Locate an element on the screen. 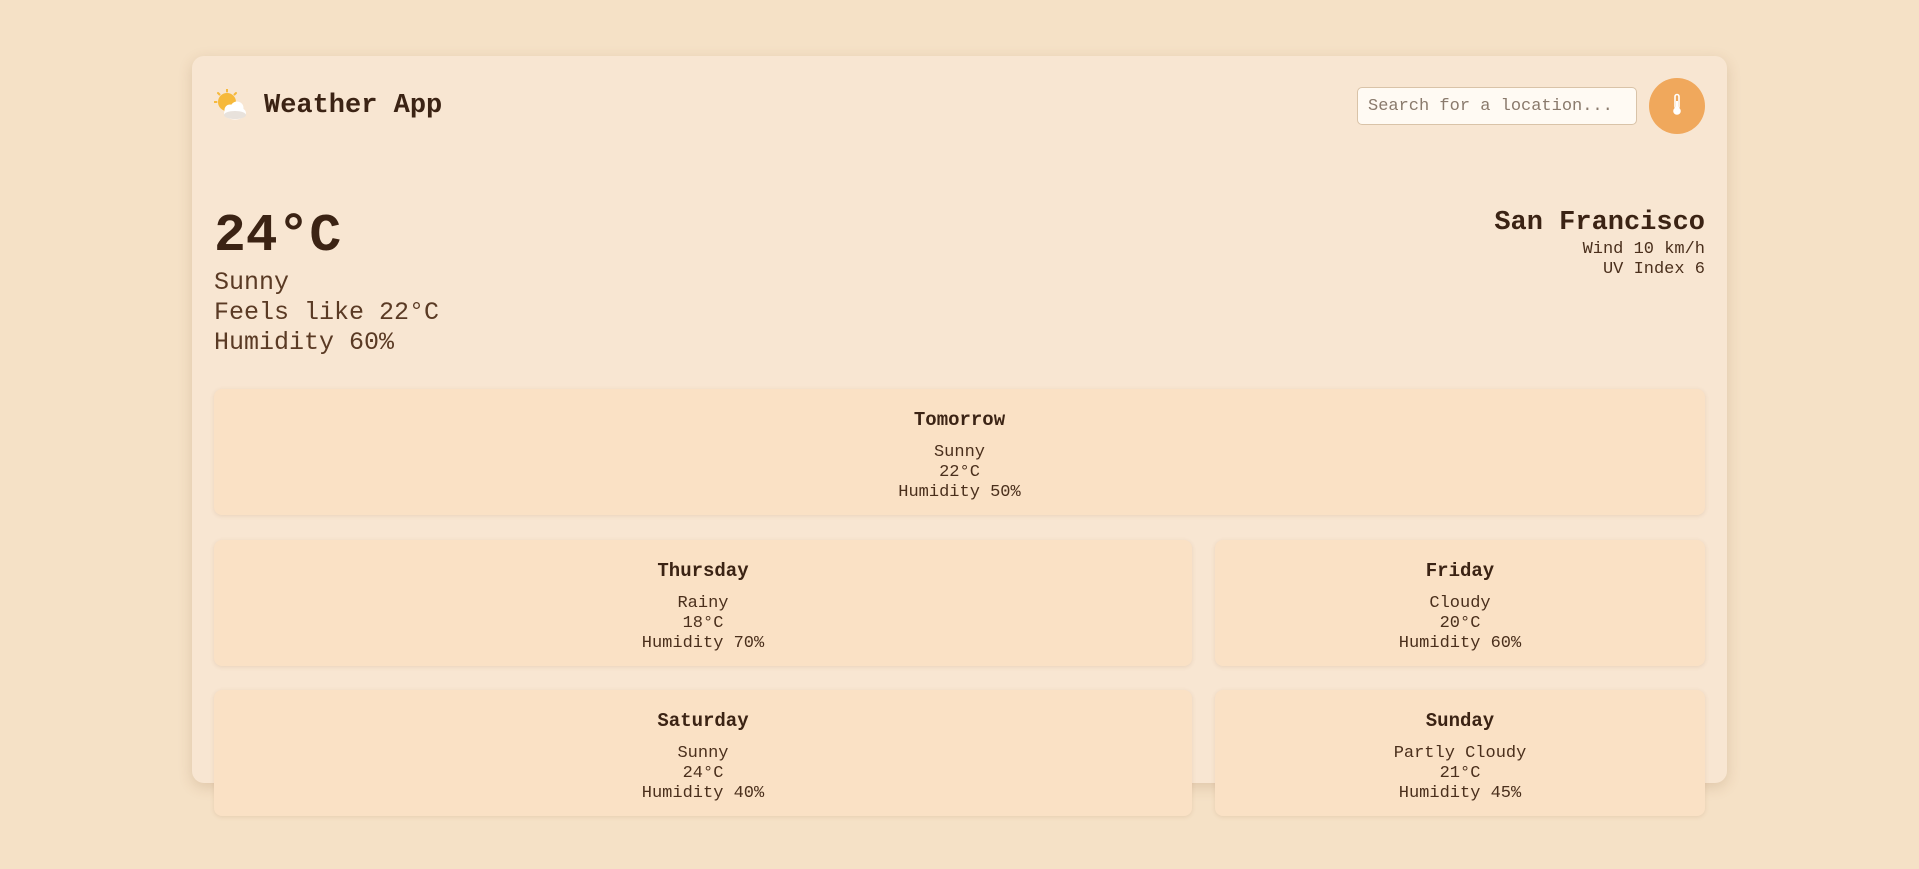 This screenshot has height=869, width=1919. forecast-condition: Rainy is located at coordinates (703, 603).